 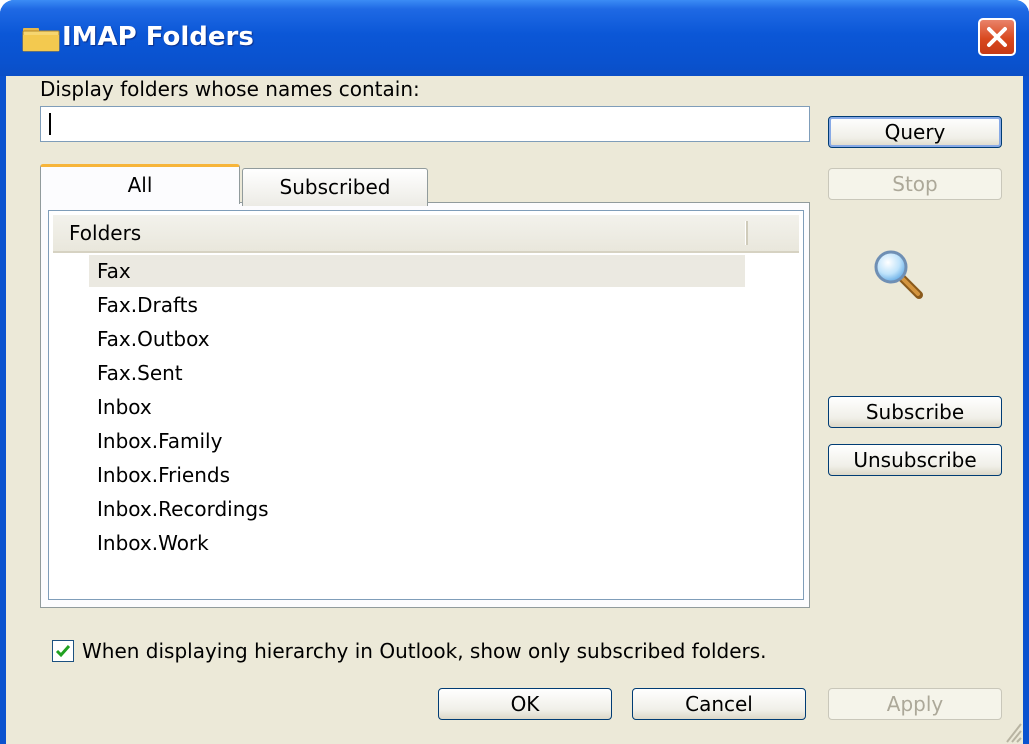 I want to click on title-bar: IMAP Folders, so click(x=514, y=38).